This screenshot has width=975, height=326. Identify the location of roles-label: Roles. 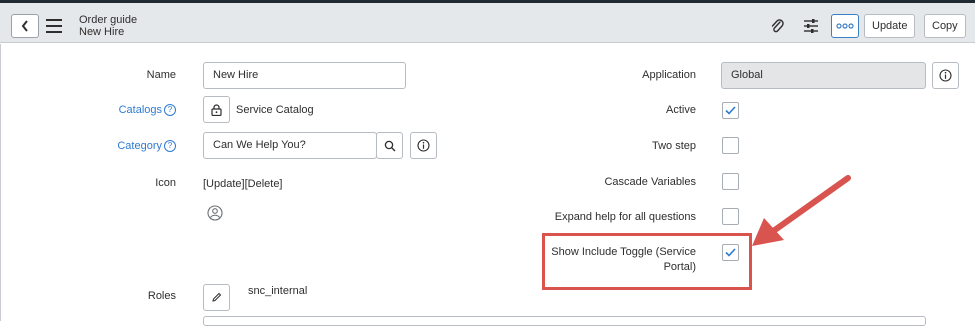
(161, 296).